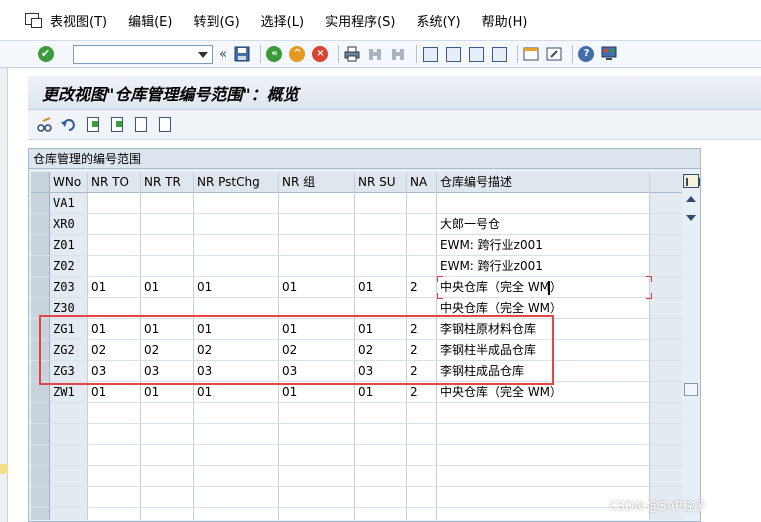 Image resolution: width=761 pixels, height=522 pixels. What do you see at coordinates (69, 308) in the screenshot?
I see `cell-wno: Z30` at bounding box center [69, 308].